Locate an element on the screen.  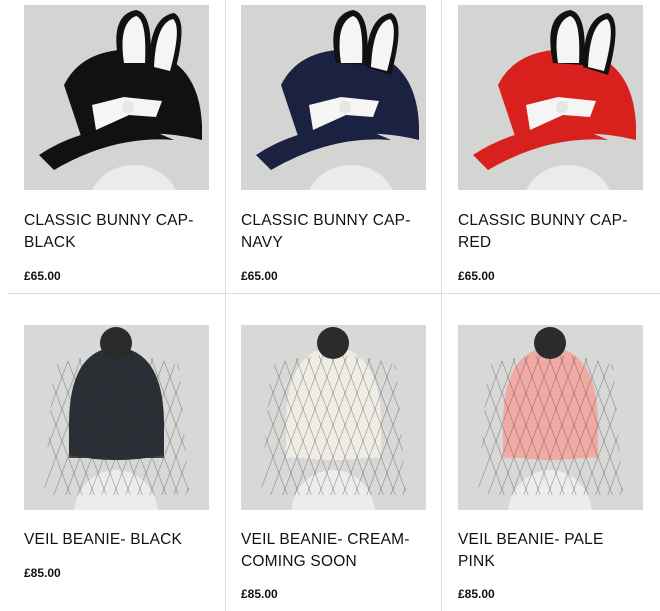
product-title-link: VEIL BEANIE- PALE PINK is located at coordinates (550, 551).